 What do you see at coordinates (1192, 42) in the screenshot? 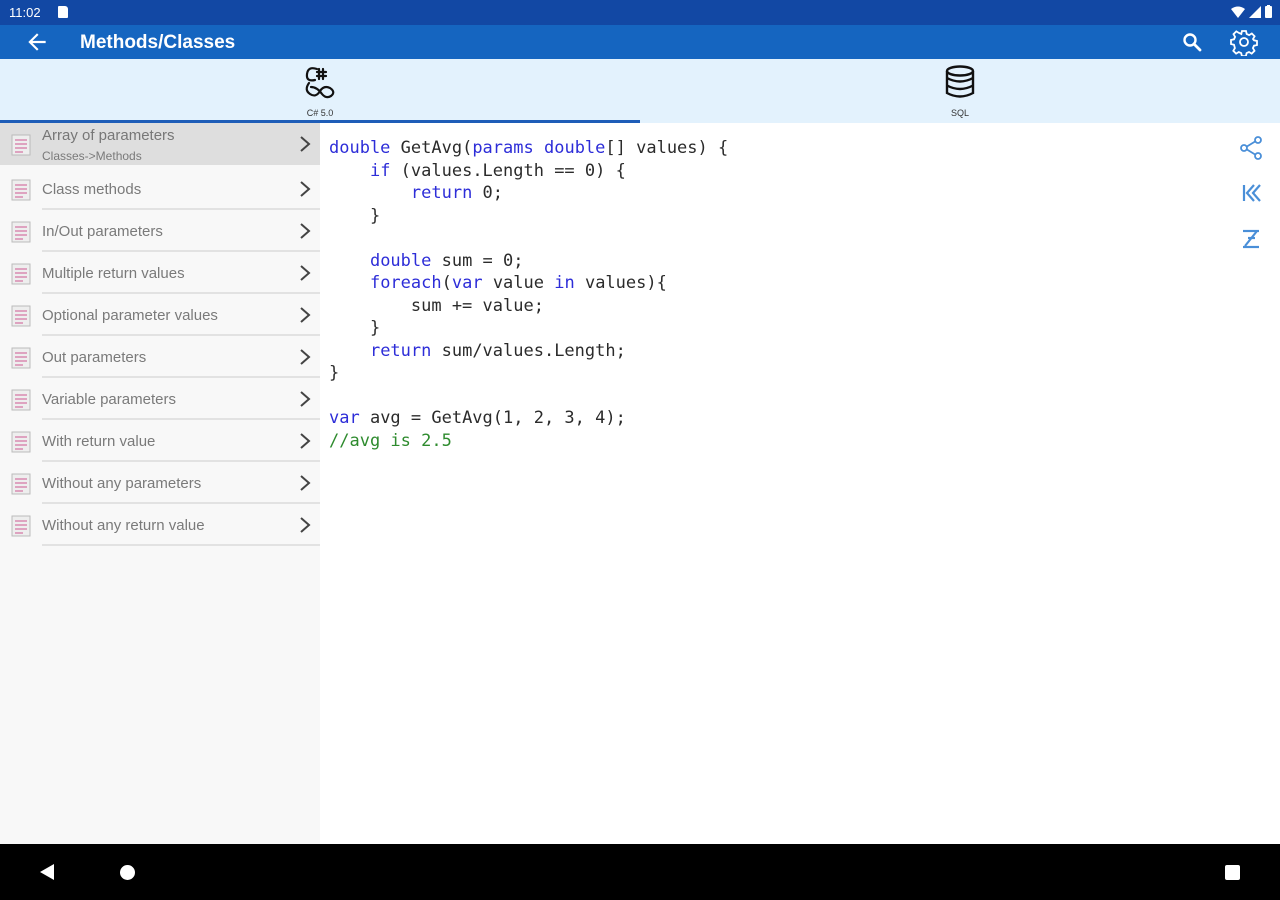
I see `search-icon` at bounding box center [1192, 42].